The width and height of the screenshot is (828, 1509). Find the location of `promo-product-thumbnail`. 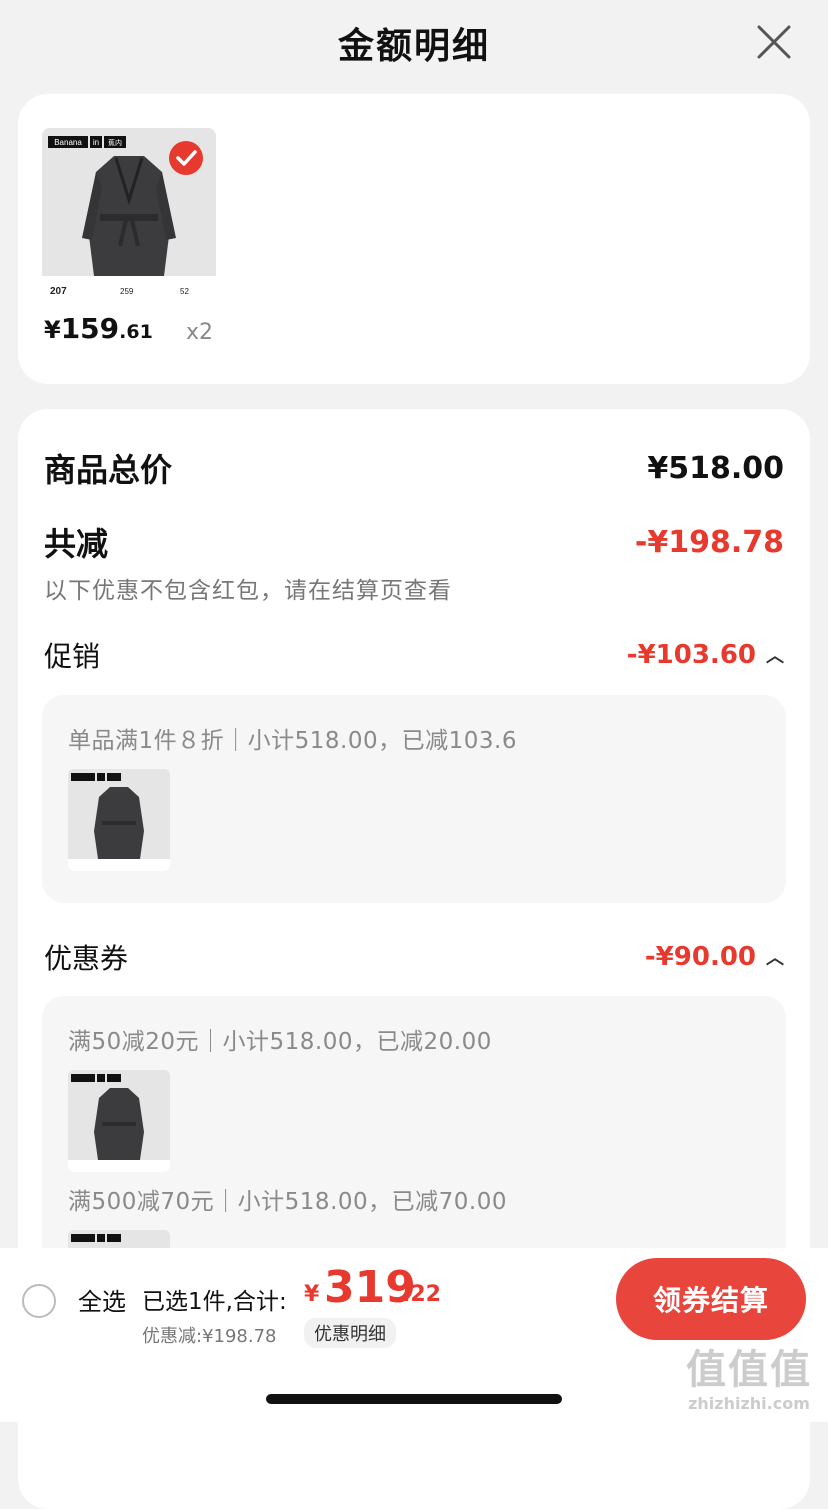

promo-product-thumbnail is located at coordinates (119, 820).